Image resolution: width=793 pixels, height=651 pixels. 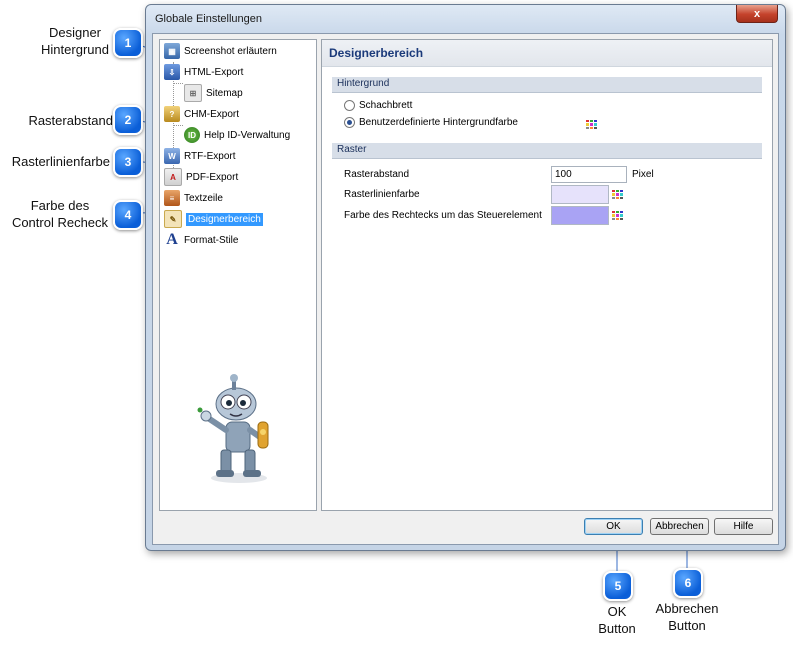 I want to click on radio-custom-background-label: Benutzerdefinierte Hintergrundfarbe, so click(x=438, y=122).